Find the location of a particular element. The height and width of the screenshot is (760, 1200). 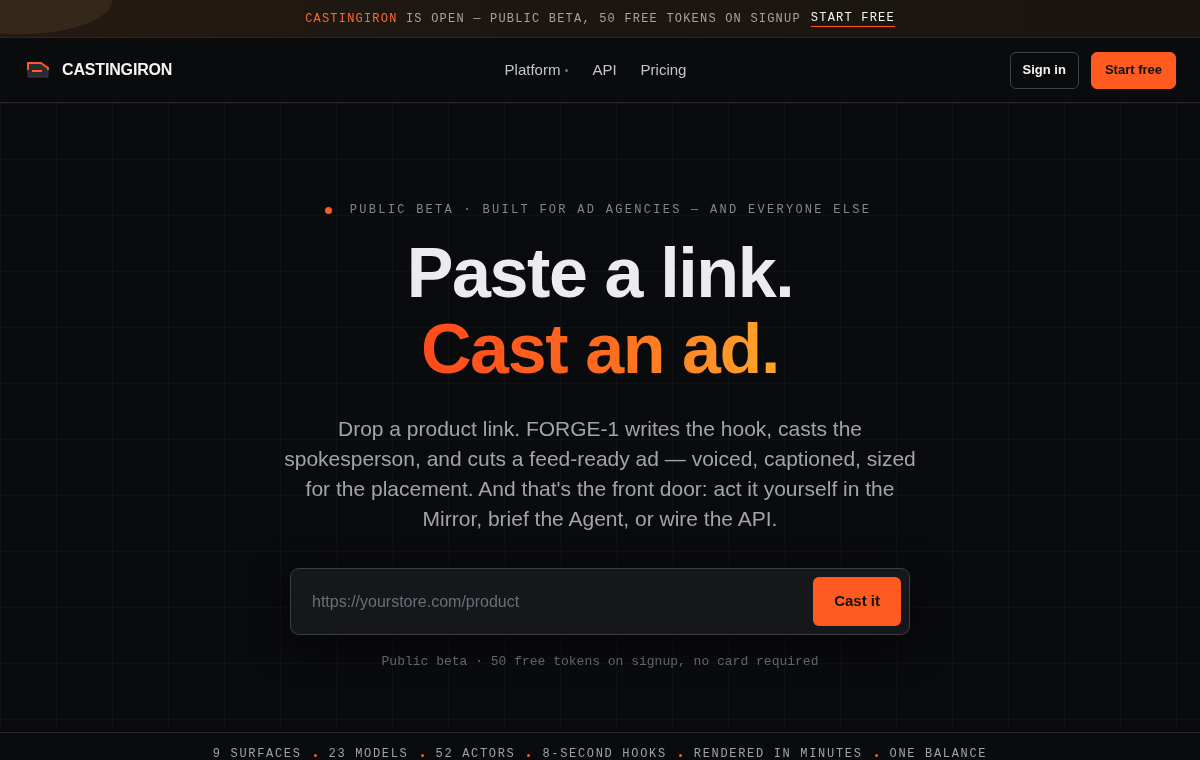

eyebrow-text: PUBLIC BETA · BUILT FOR AD AGENCIES — AND EVERYONE ELSE is located at coordinates (610, 210).